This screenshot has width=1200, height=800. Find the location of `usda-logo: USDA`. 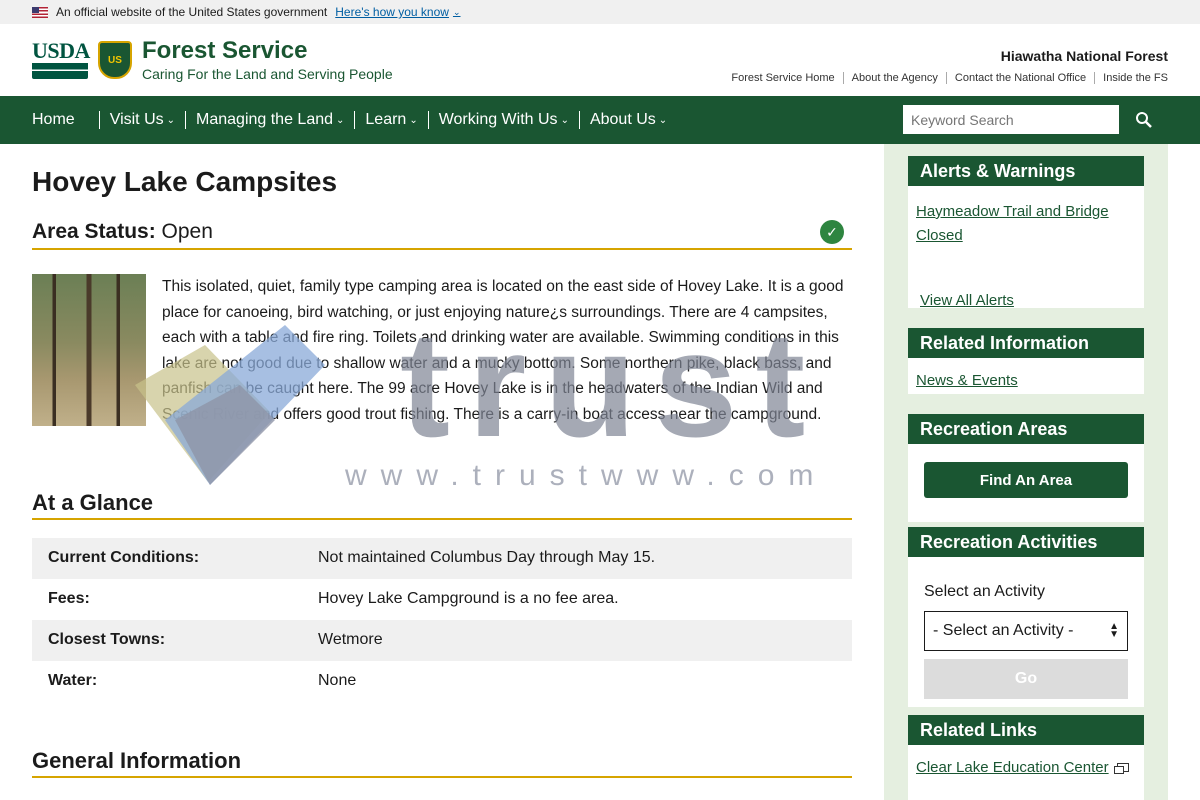

usda-logo: USDA is located at coordinates (61, 58).